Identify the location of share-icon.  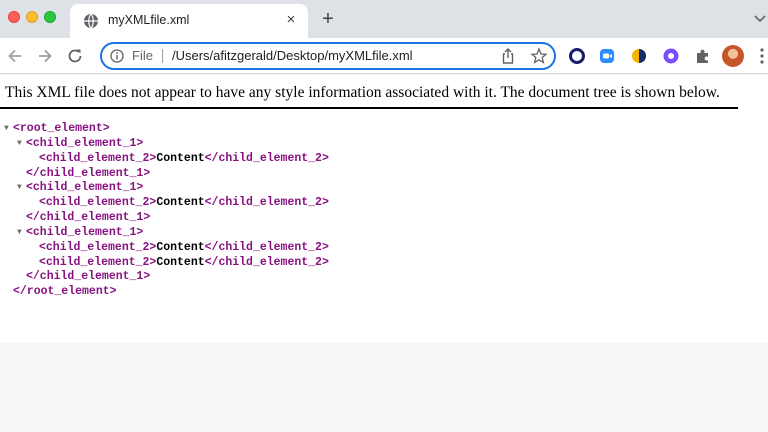
(508, 56).